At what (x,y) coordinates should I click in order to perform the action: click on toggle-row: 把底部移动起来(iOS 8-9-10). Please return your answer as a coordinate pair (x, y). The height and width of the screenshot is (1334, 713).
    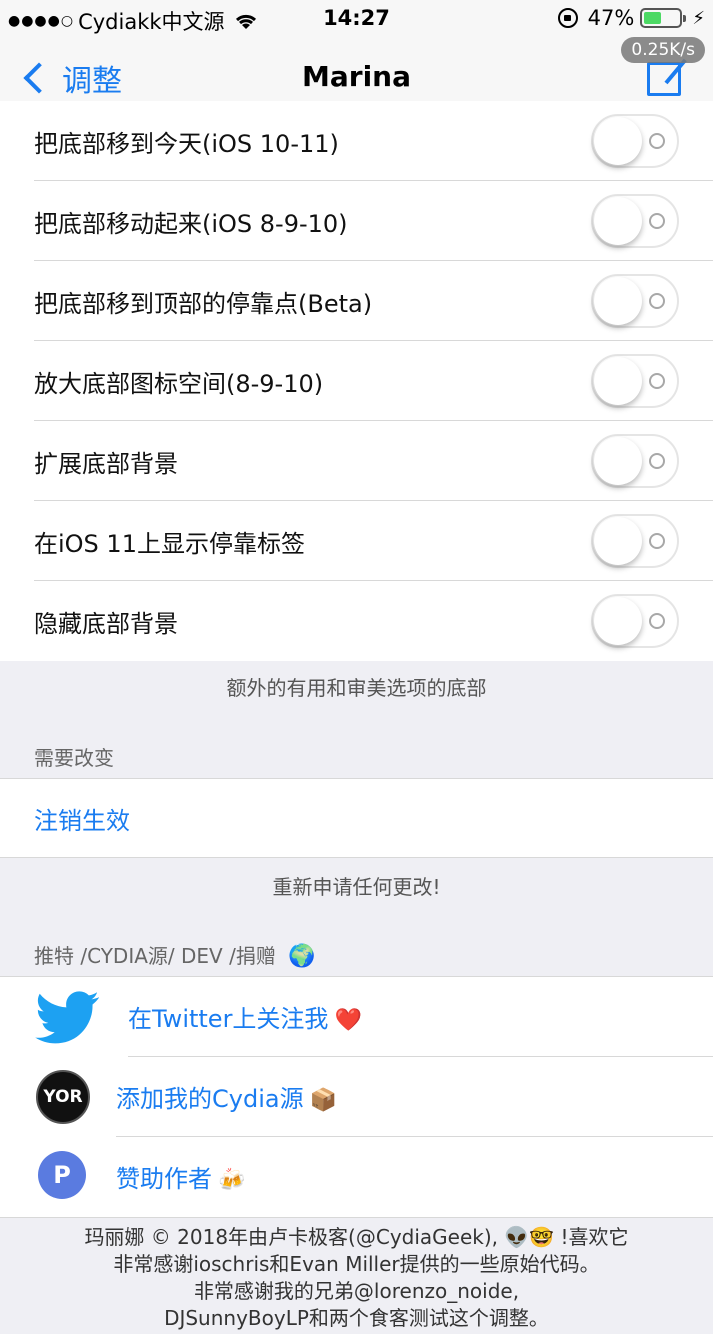
    Looking at the image, I should click on (356, 221).